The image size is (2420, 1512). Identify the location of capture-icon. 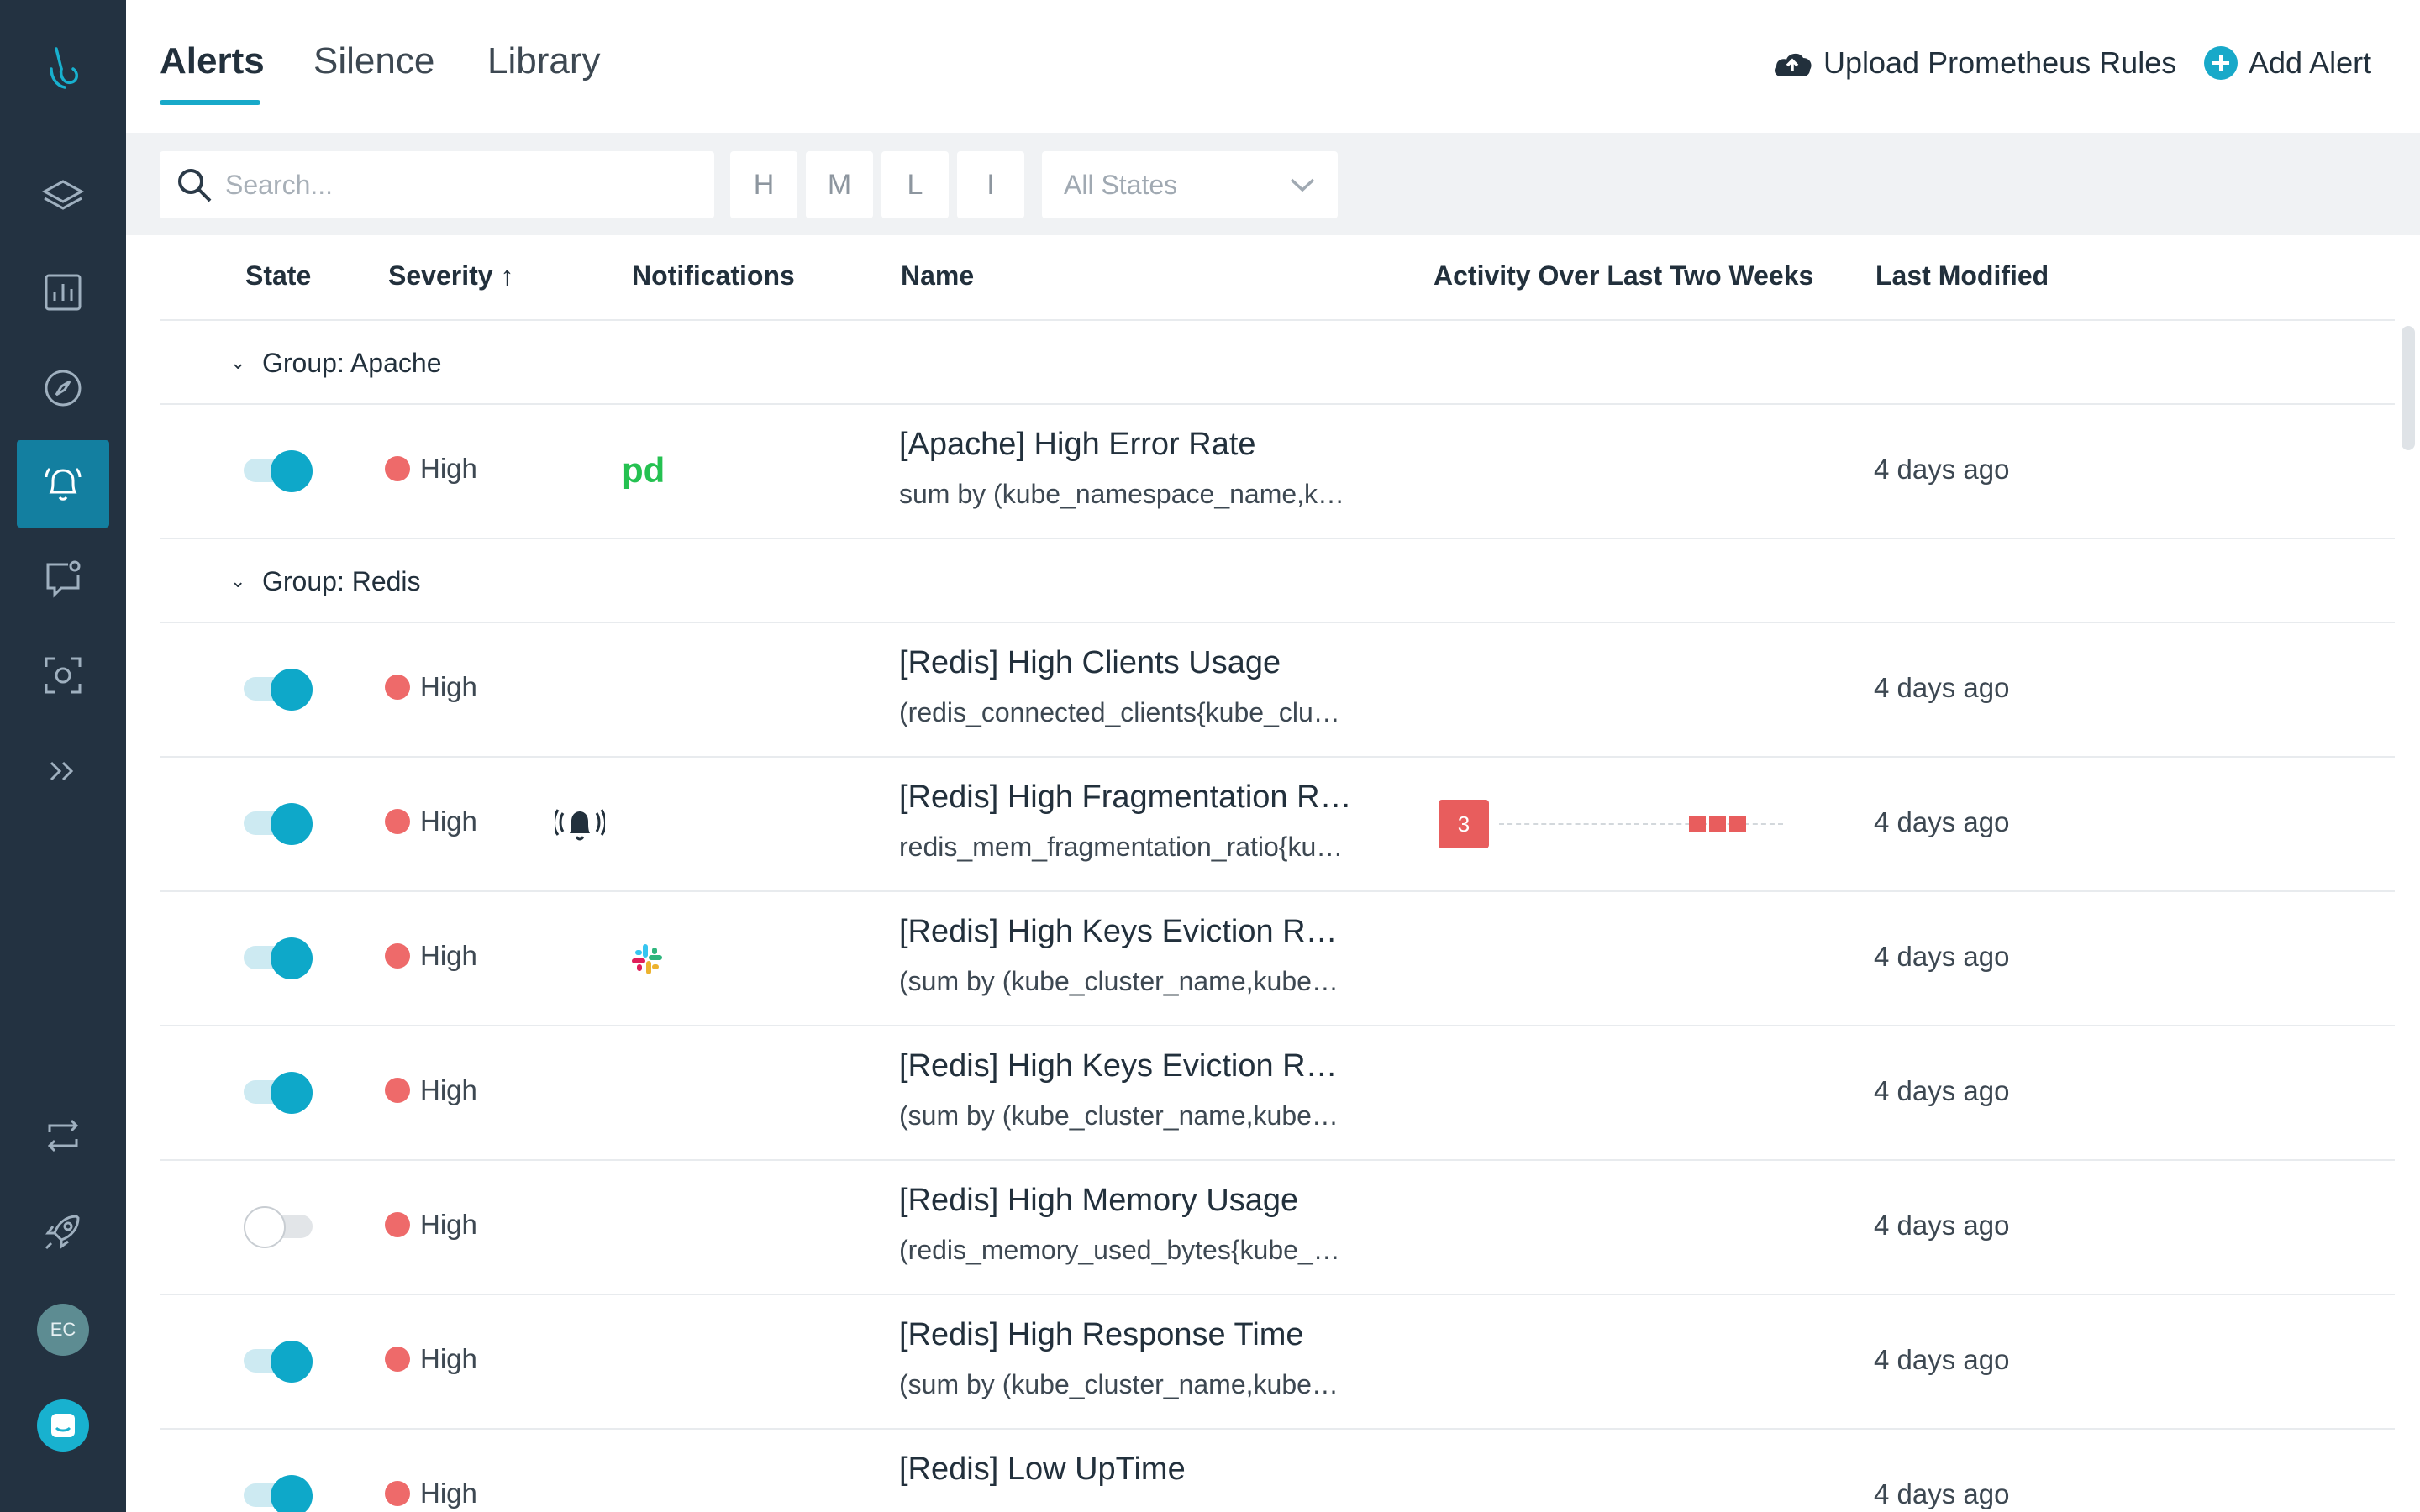
(63, 675).